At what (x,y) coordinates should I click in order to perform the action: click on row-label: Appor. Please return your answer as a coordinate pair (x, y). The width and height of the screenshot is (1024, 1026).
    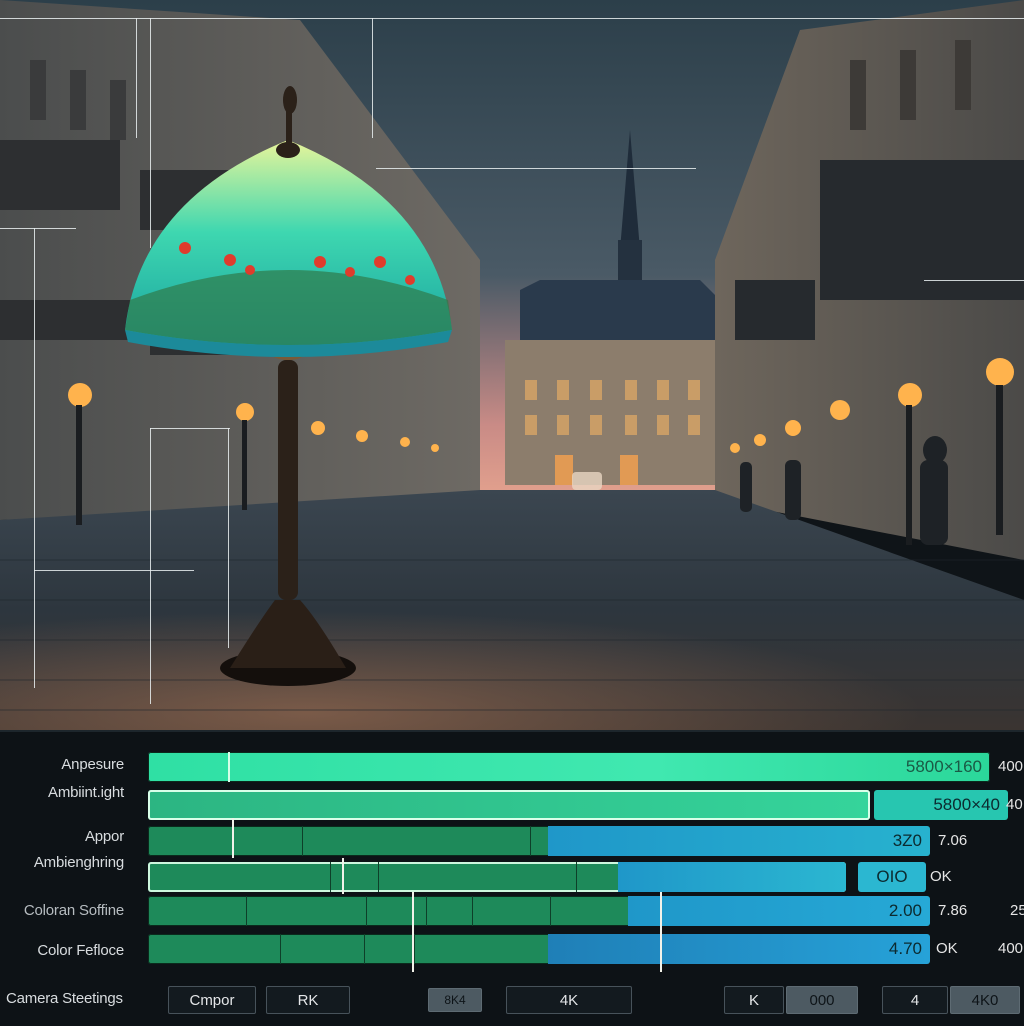
    Looking at the image, I should click on (104, 836).